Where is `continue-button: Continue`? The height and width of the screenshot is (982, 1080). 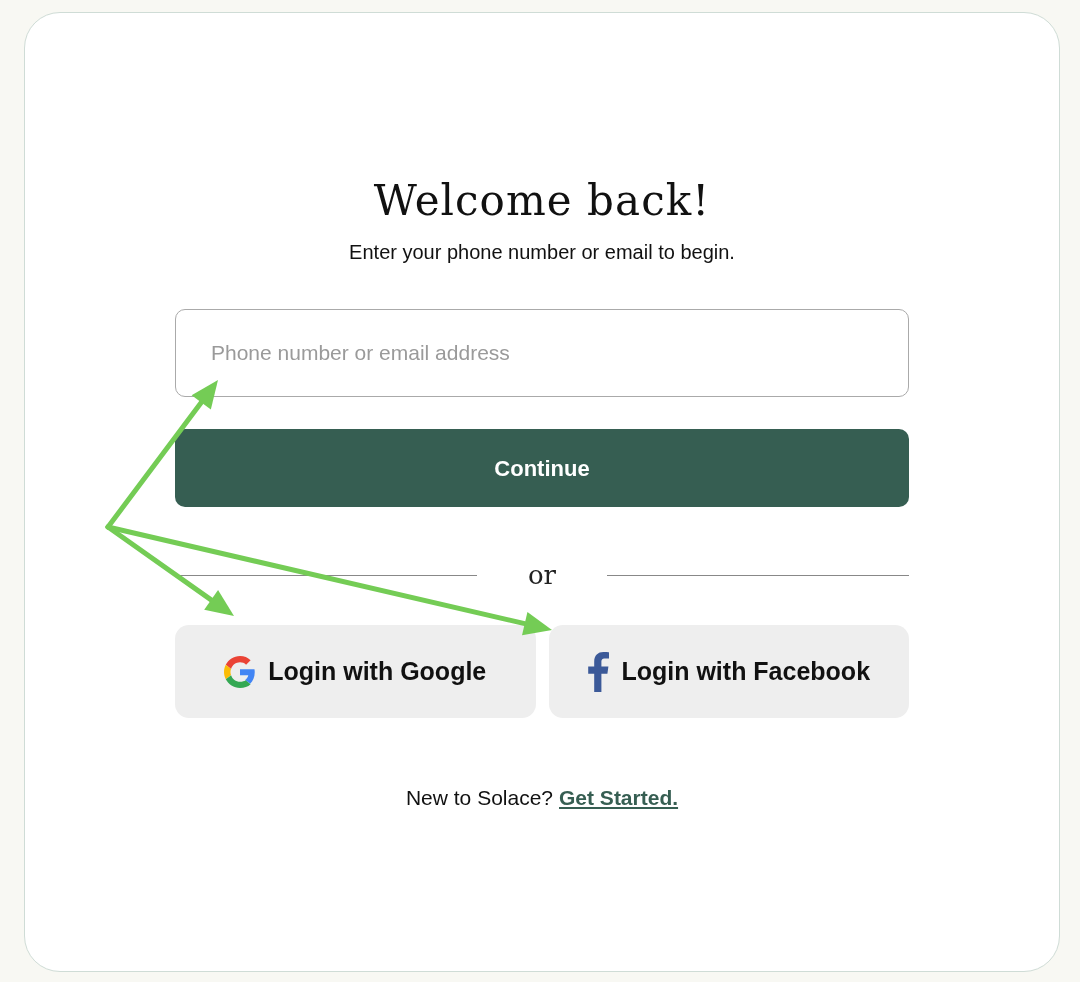
continue-button: Continue is located at coordinates (542, 468).